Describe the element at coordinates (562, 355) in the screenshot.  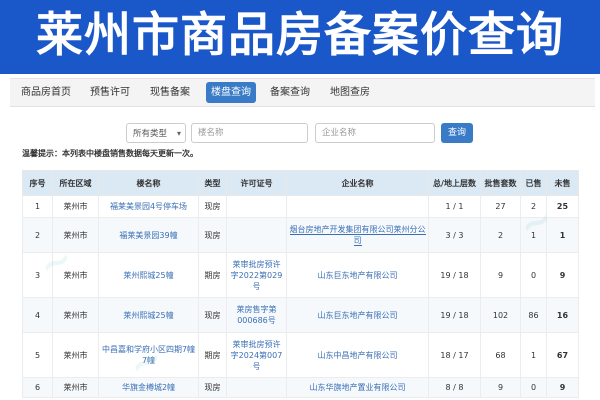
I see `cell-unsold: 67` at that location.